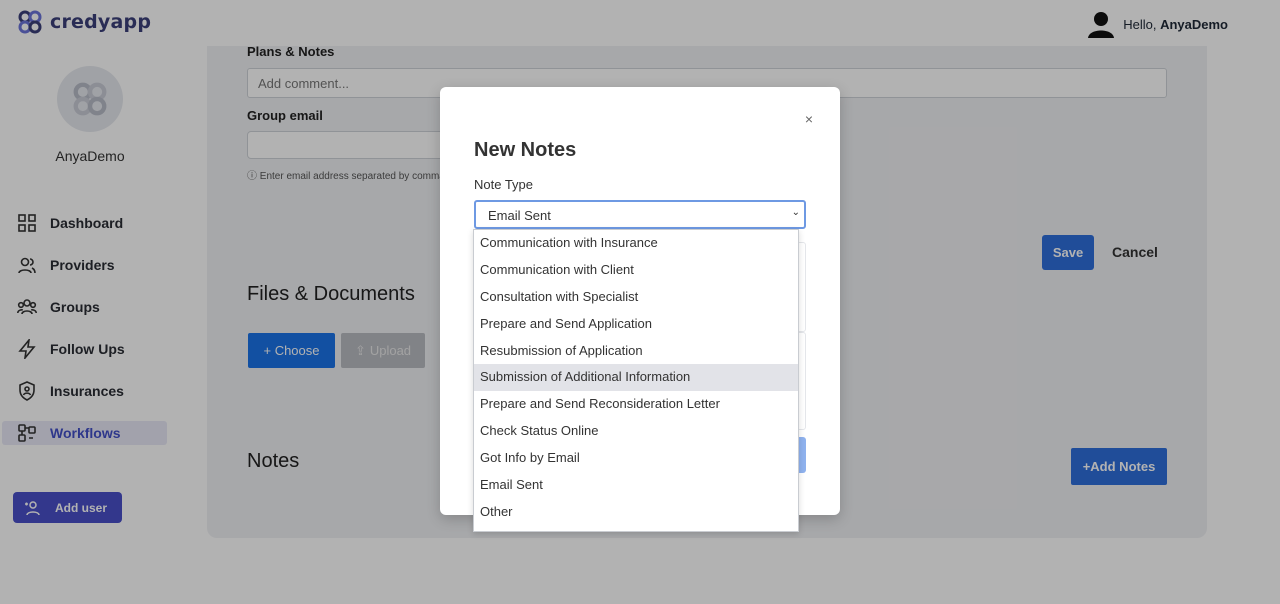 This screenshot has height=604, width=1280. I want to click on close-icon: ×, so click(809, 119).